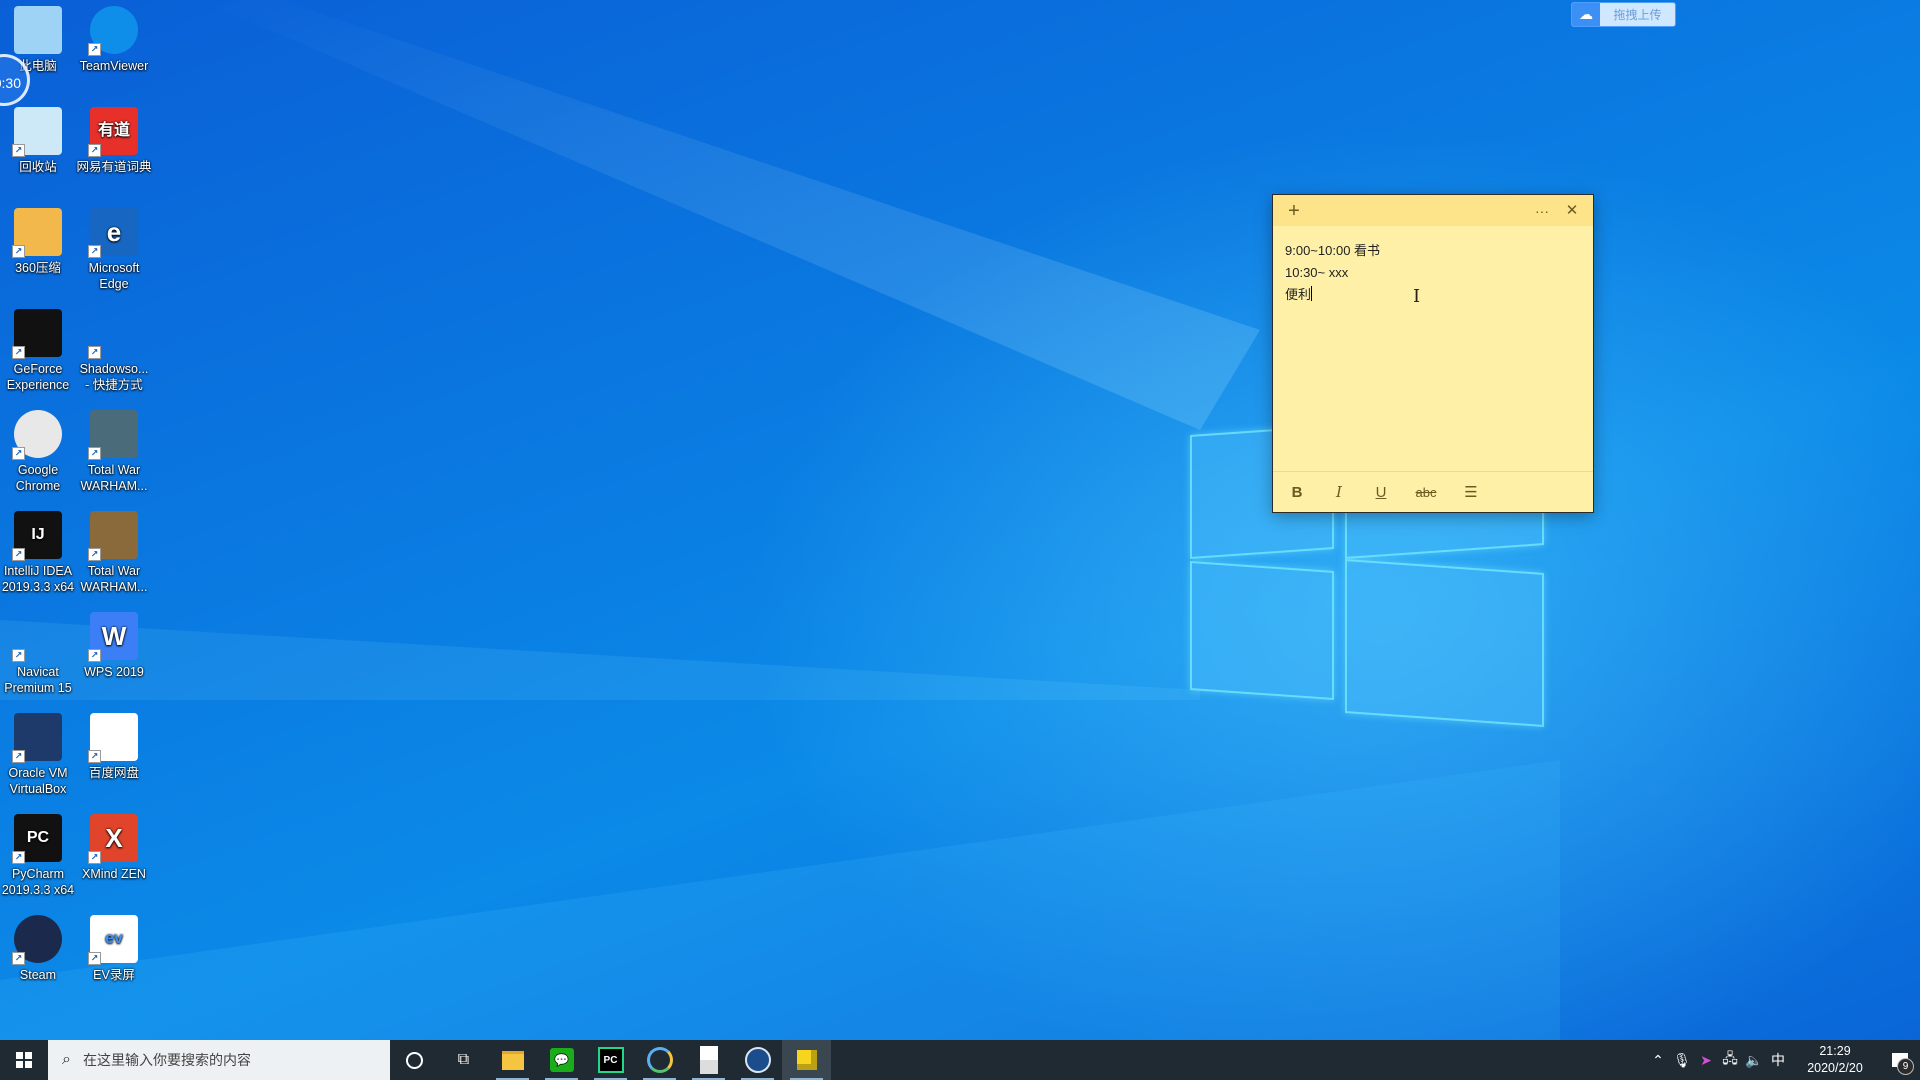 Image resolution: width=1920 pixels, height=1080 pixels. I want to click on desktop-icon: PC ↗ PyCharm 2019.3.3 x64, so click(38, 856).